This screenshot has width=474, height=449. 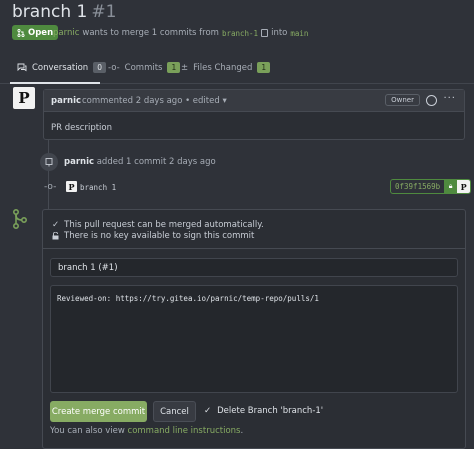 I want to click on comment-info: commented 2 days ago • edited ▾, so click(x=154, y=101).